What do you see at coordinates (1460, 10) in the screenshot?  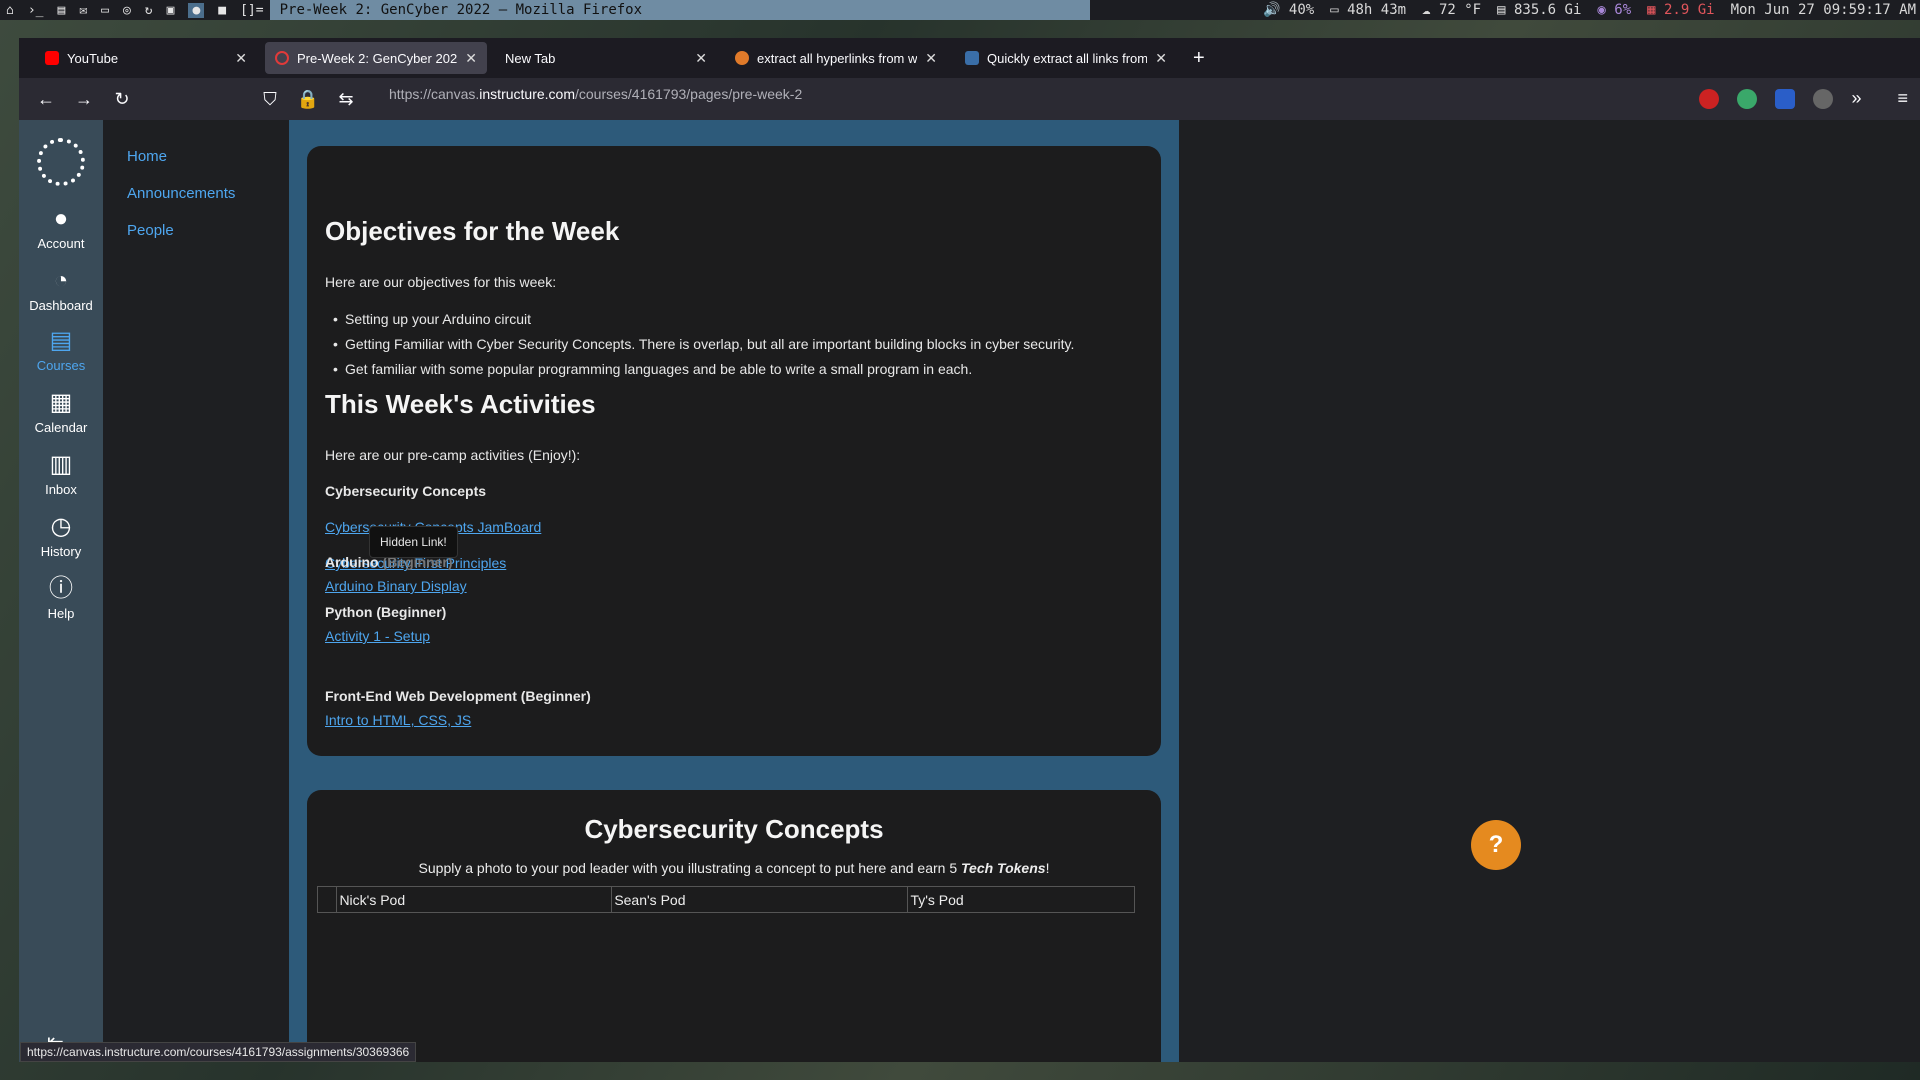 I see `weather-value: 72 °F` at bounding box center [1460, 10].